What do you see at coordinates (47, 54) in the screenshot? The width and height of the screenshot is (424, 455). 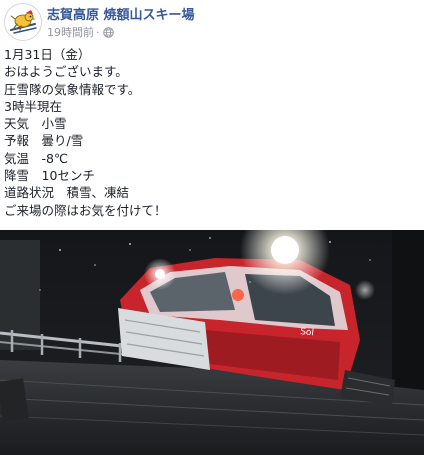 I see `post-date-line: 1月31日（金）` at bounding box center [47, 54].